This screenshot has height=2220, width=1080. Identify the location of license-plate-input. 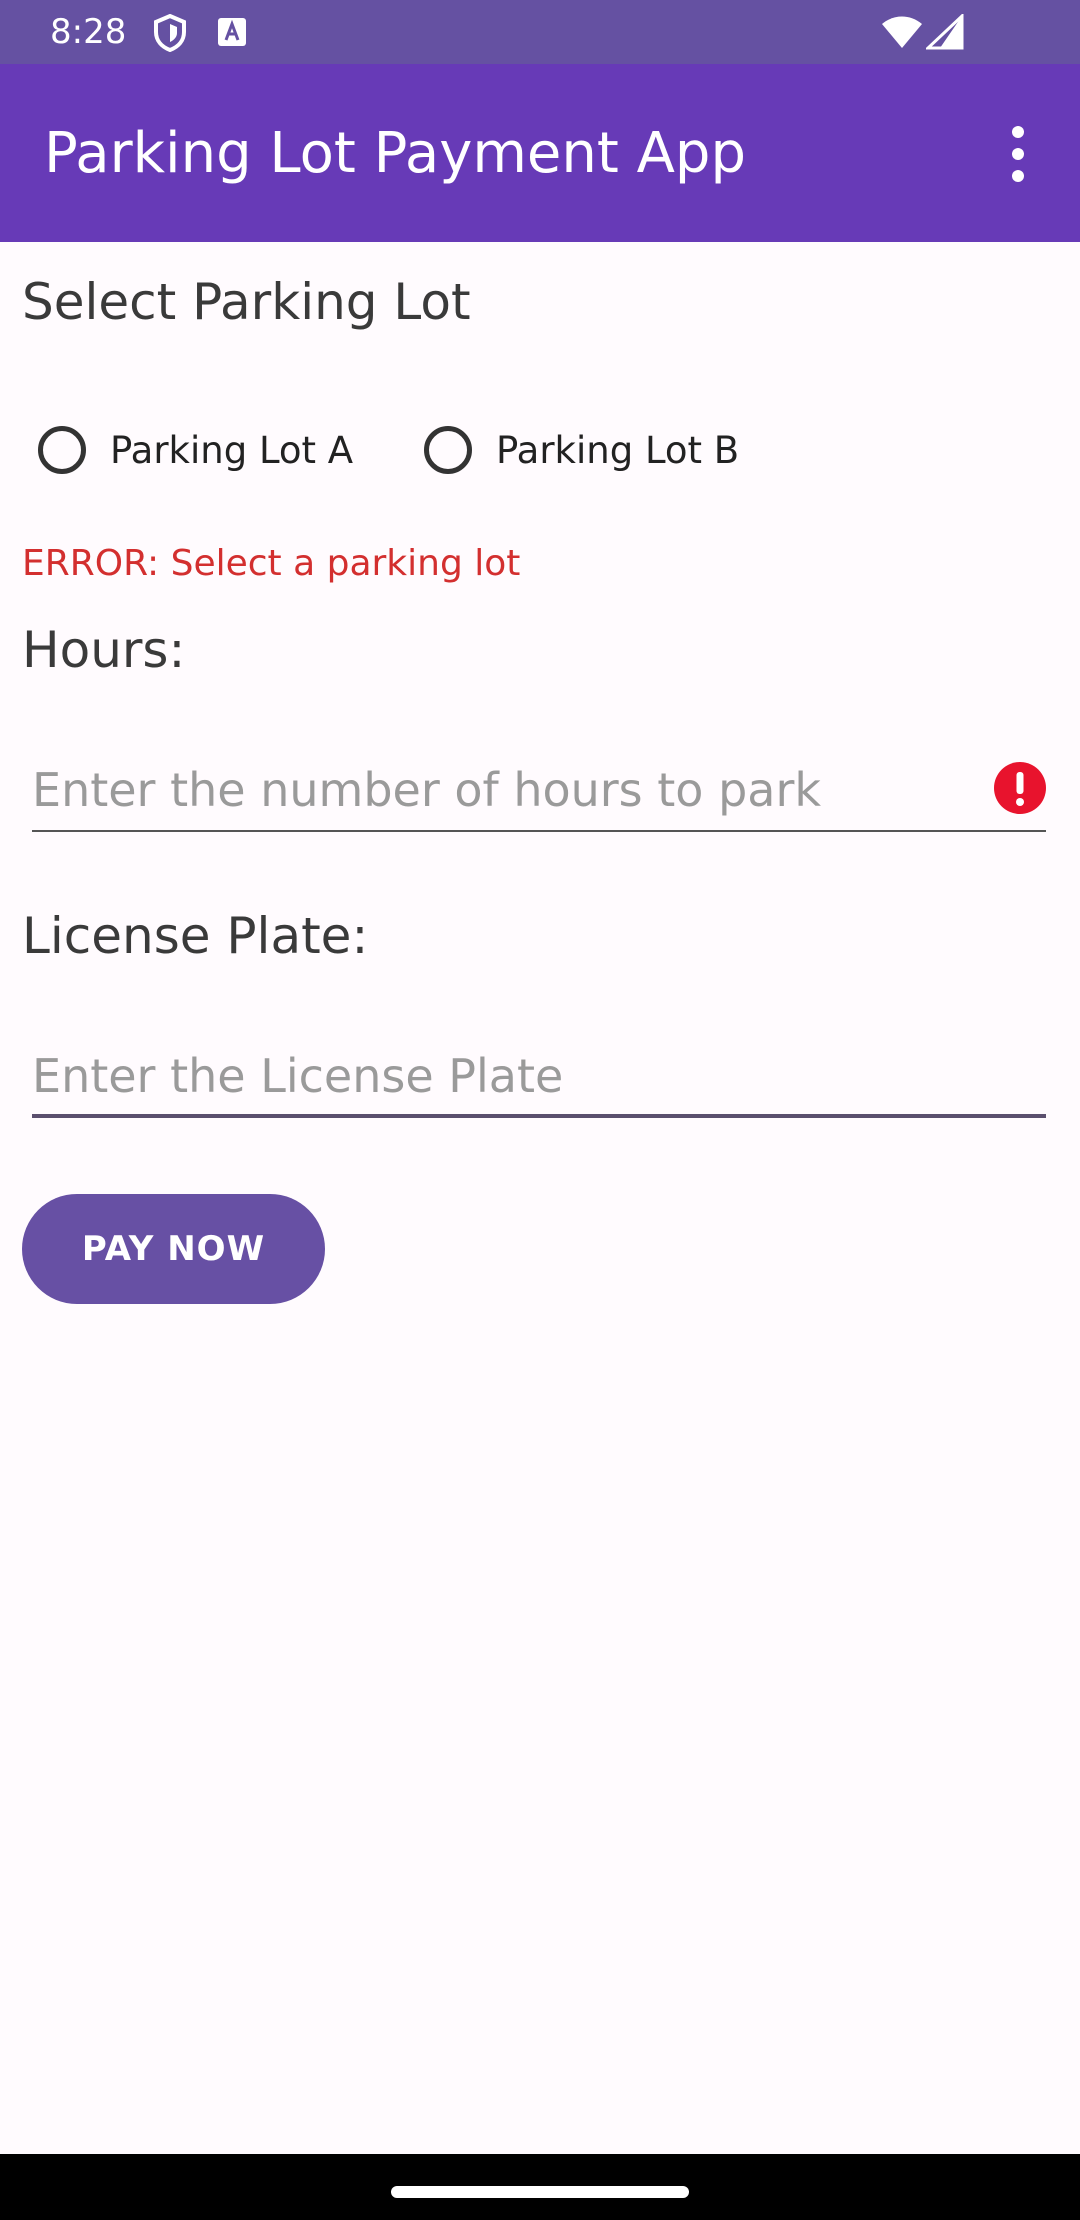
(539, 1076).